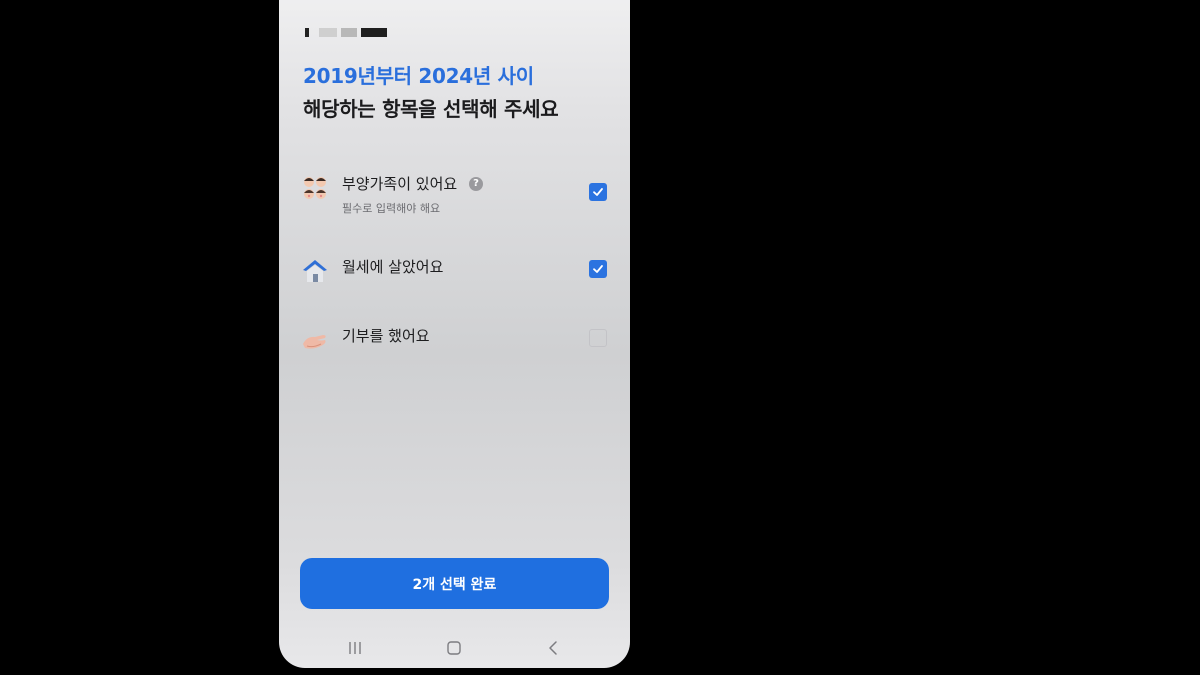 The height and width of the screenshot is (675, 1200). I want to click on option-label: 월세에 살았어요, so click(393, 267).